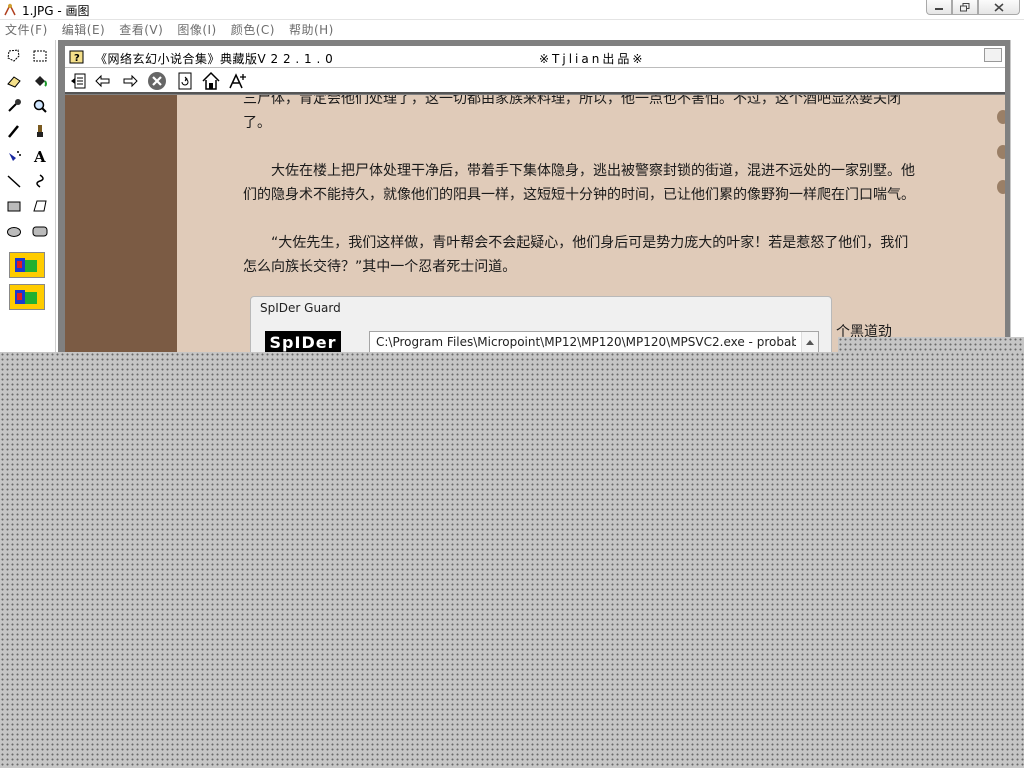 Image resolution: width=1024 pixels, height=768 pixels. Describe the element at coordinates (535, 81) in the screenshot. I see `reader-toolbar` at that location.